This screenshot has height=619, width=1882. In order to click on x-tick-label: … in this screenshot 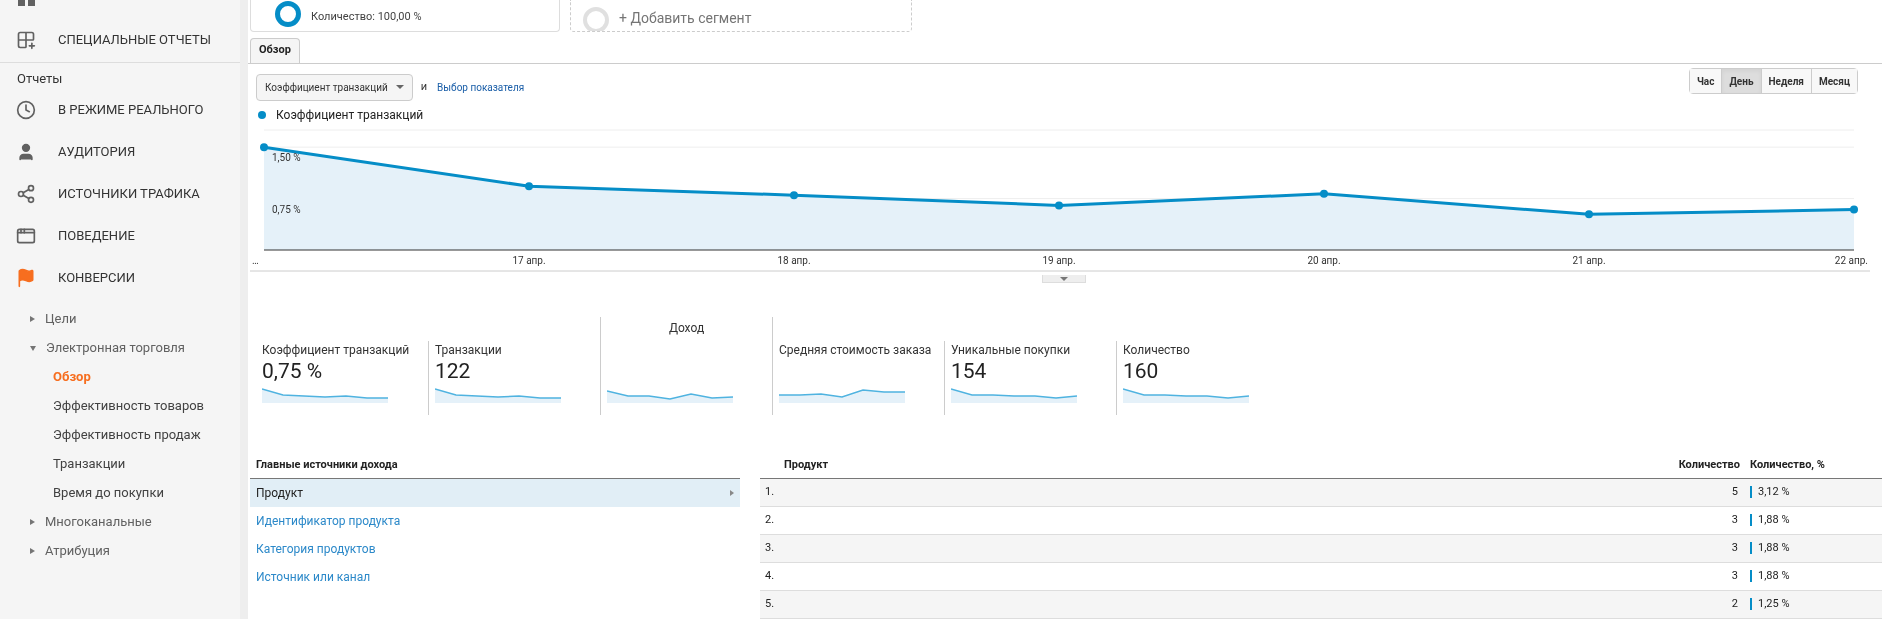, I will do `click(255, 261)`.